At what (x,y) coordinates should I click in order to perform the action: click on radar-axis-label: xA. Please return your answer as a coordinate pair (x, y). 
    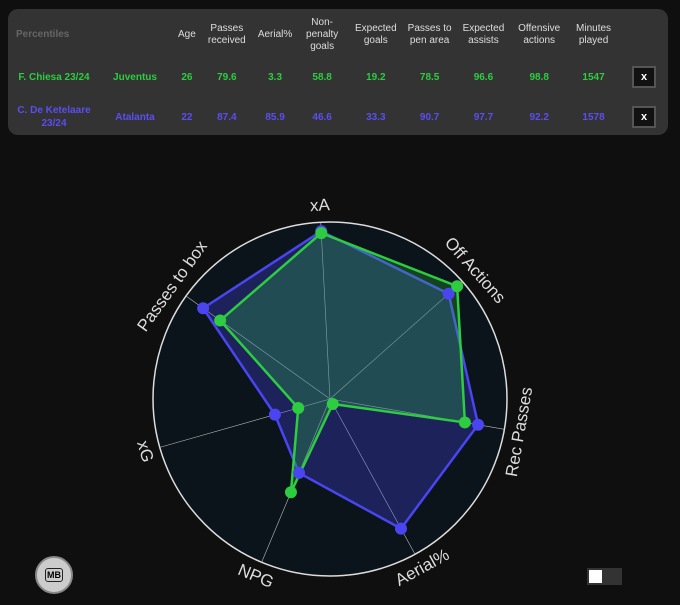
    Looking at the image, I should click on (319, 205).